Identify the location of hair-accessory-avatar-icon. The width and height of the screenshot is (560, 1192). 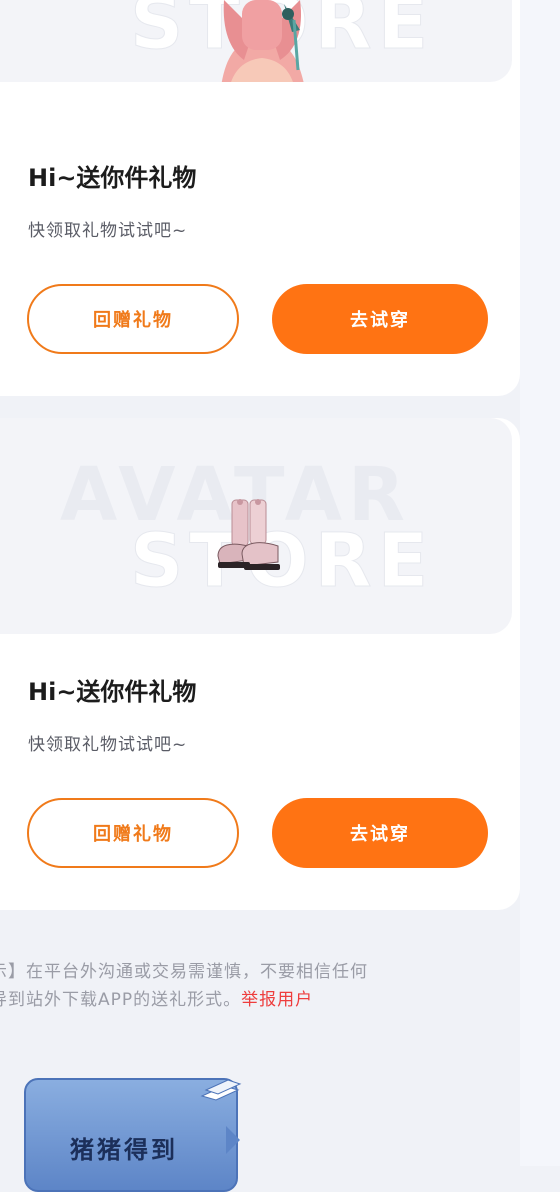
(262, 41).